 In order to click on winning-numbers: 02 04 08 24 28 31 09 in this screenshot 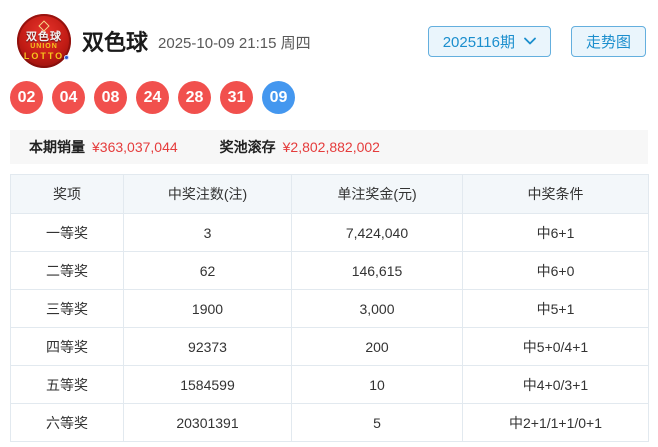, I will do `click(329, 97)`.